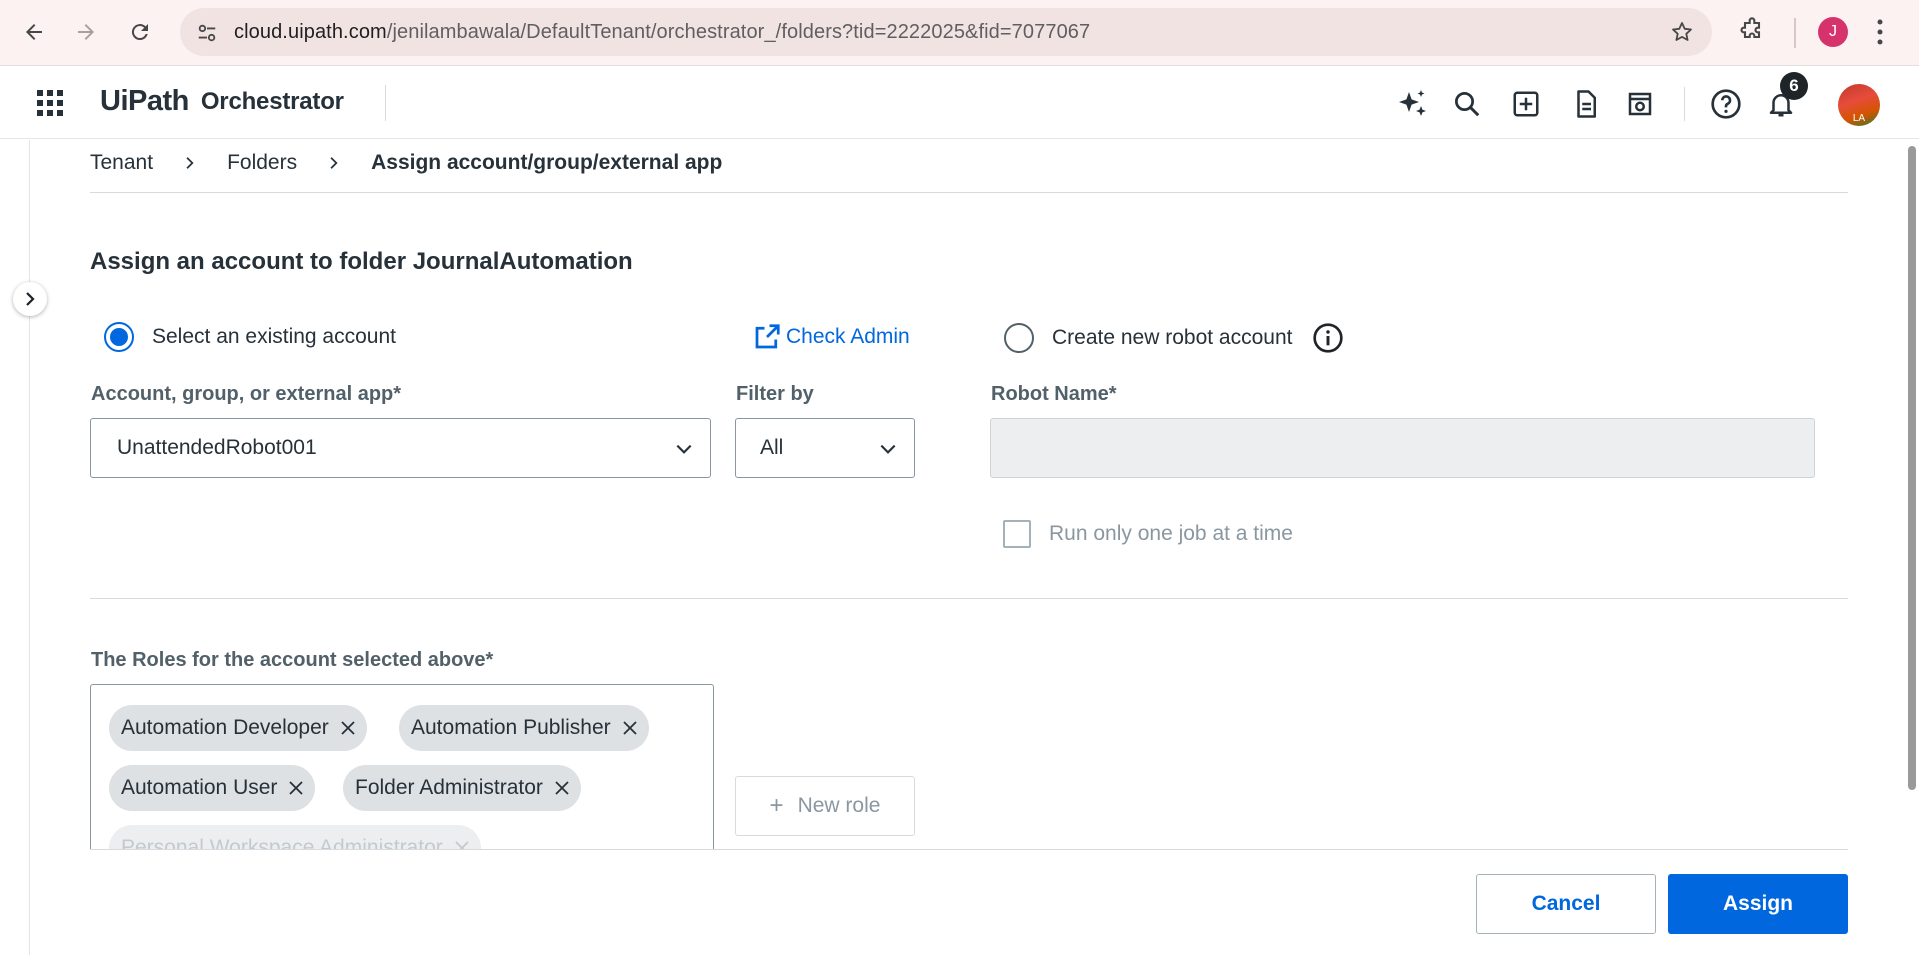 The height and width of the screenshot is (955, 1919). I want to click on role-chip: Automation Developer, so click(238, 728).